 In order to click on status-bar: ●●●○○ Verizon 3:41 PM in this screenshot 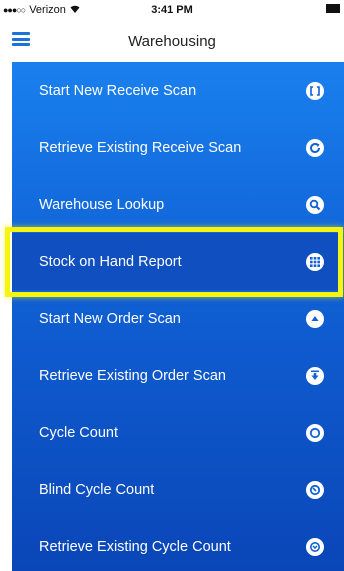, I will do `click(172, 10)`.